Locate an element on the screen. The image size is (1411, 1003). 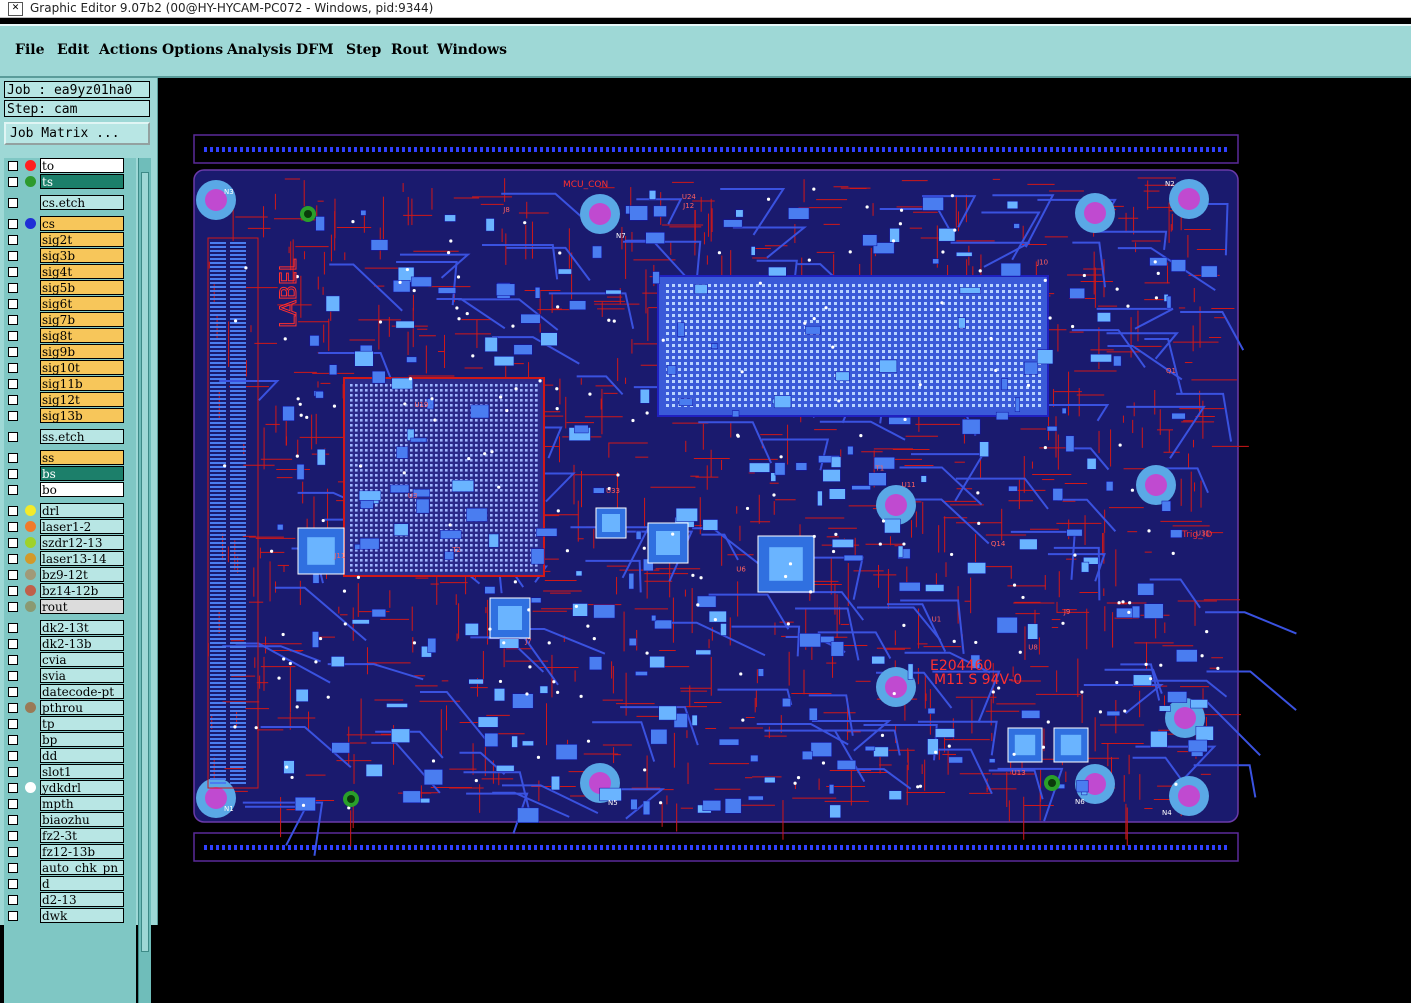
layer-row-sig8t: sig8t is located at coordinates (70, 336).